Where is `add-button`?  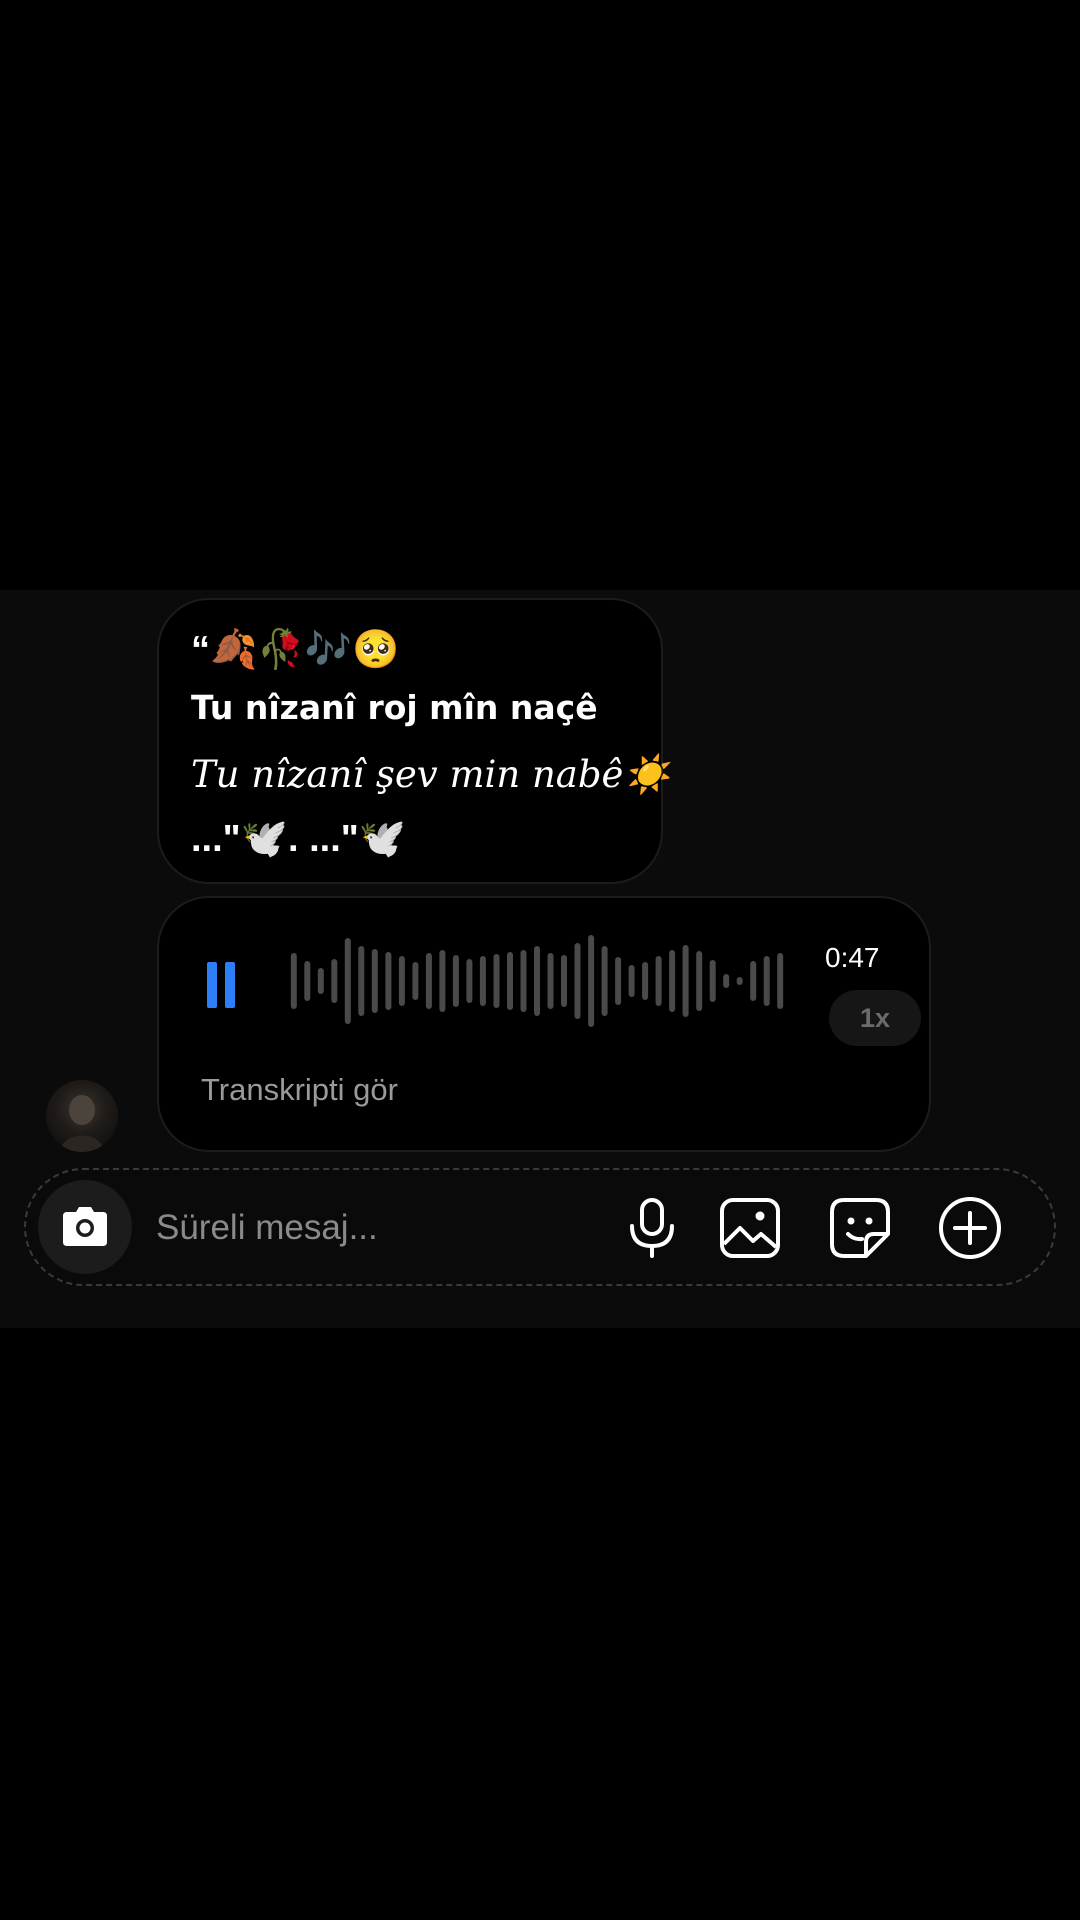
add-button is located at coordinates (970, 1228).